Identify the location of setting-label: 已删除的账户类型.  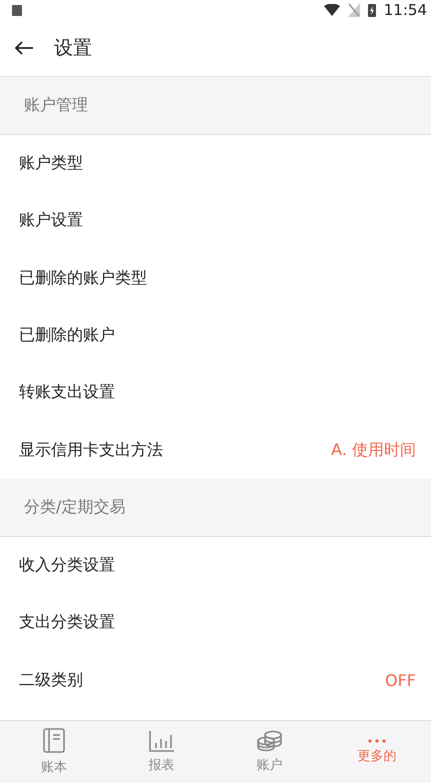
(83, 278).